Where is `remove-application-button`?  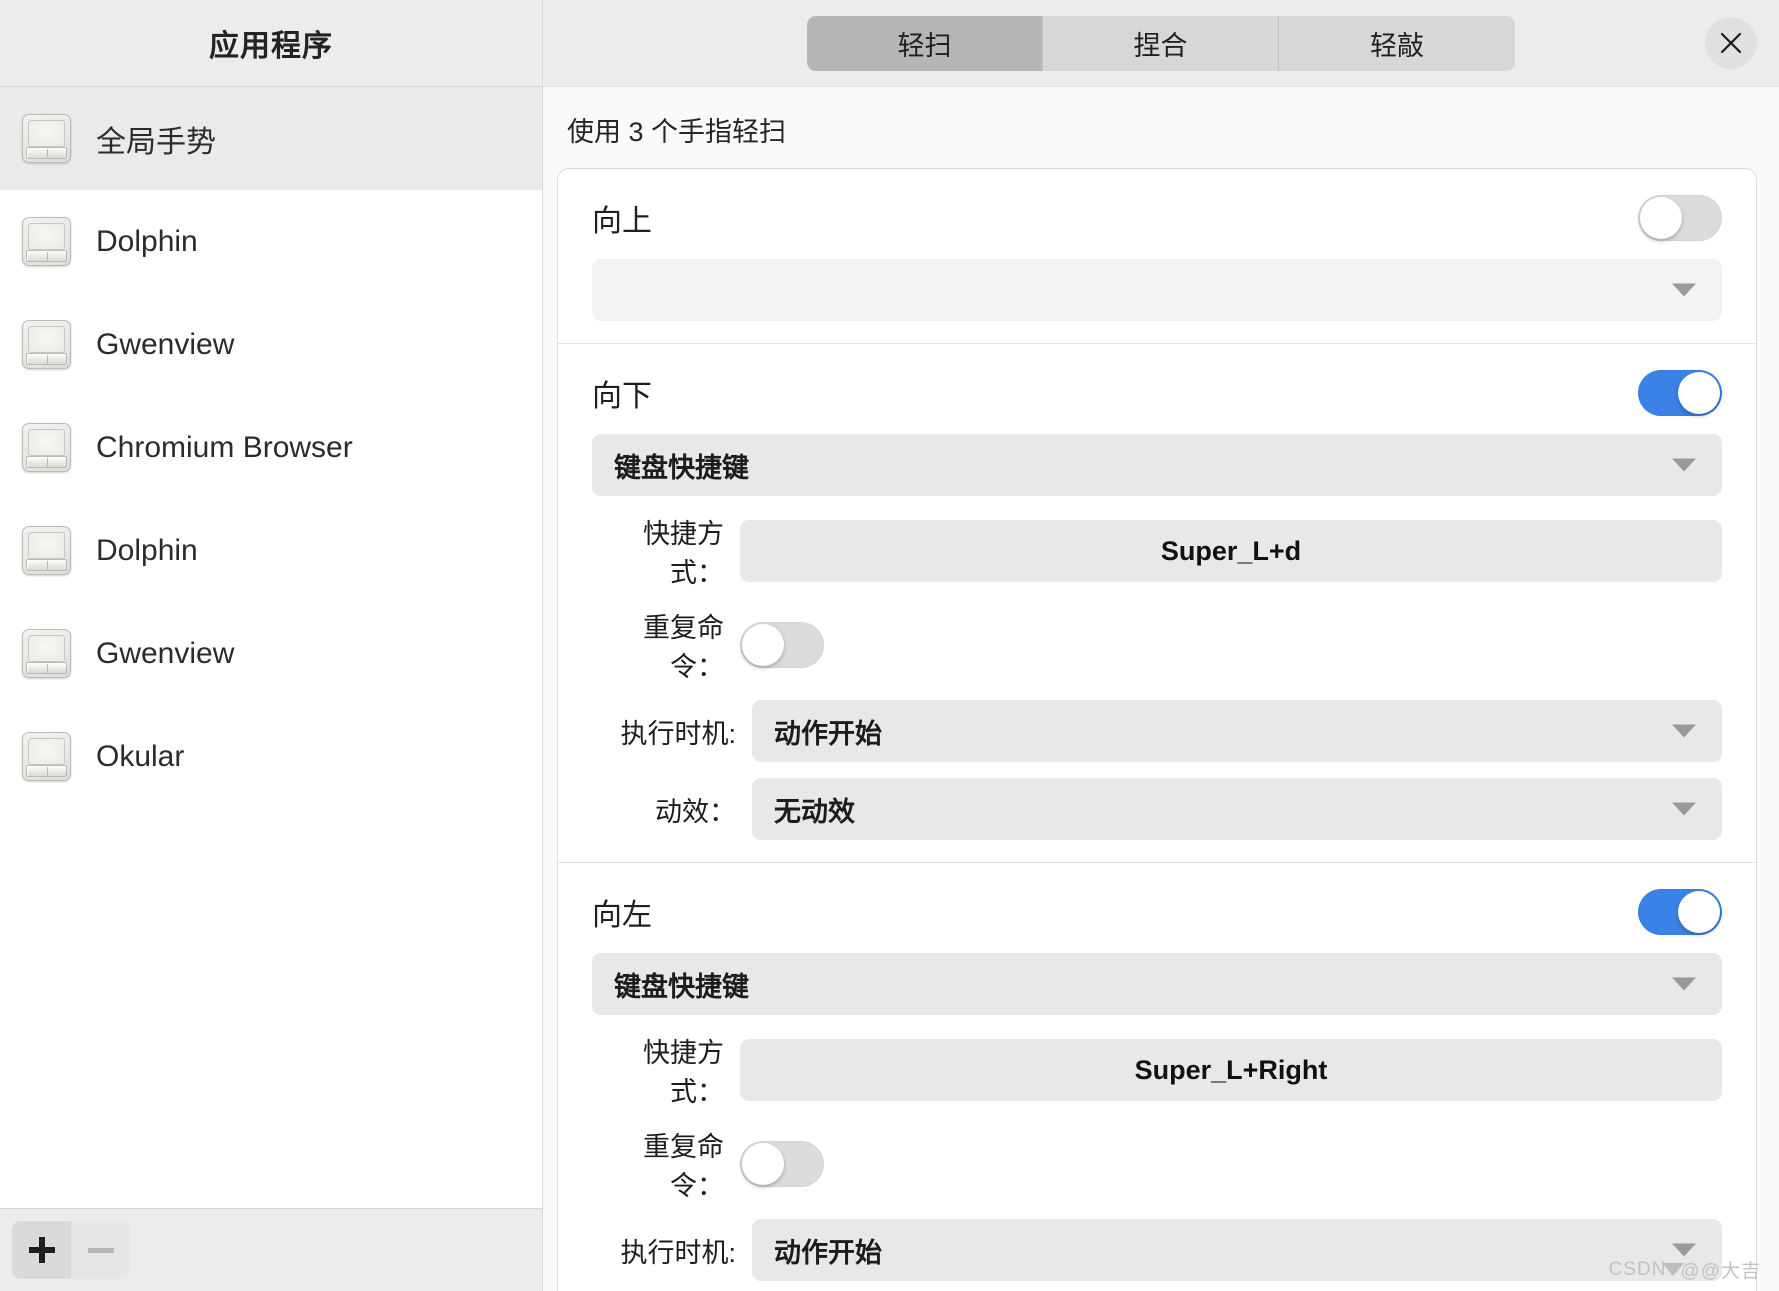 remove-application-button is located at coordinates (100, 1250).